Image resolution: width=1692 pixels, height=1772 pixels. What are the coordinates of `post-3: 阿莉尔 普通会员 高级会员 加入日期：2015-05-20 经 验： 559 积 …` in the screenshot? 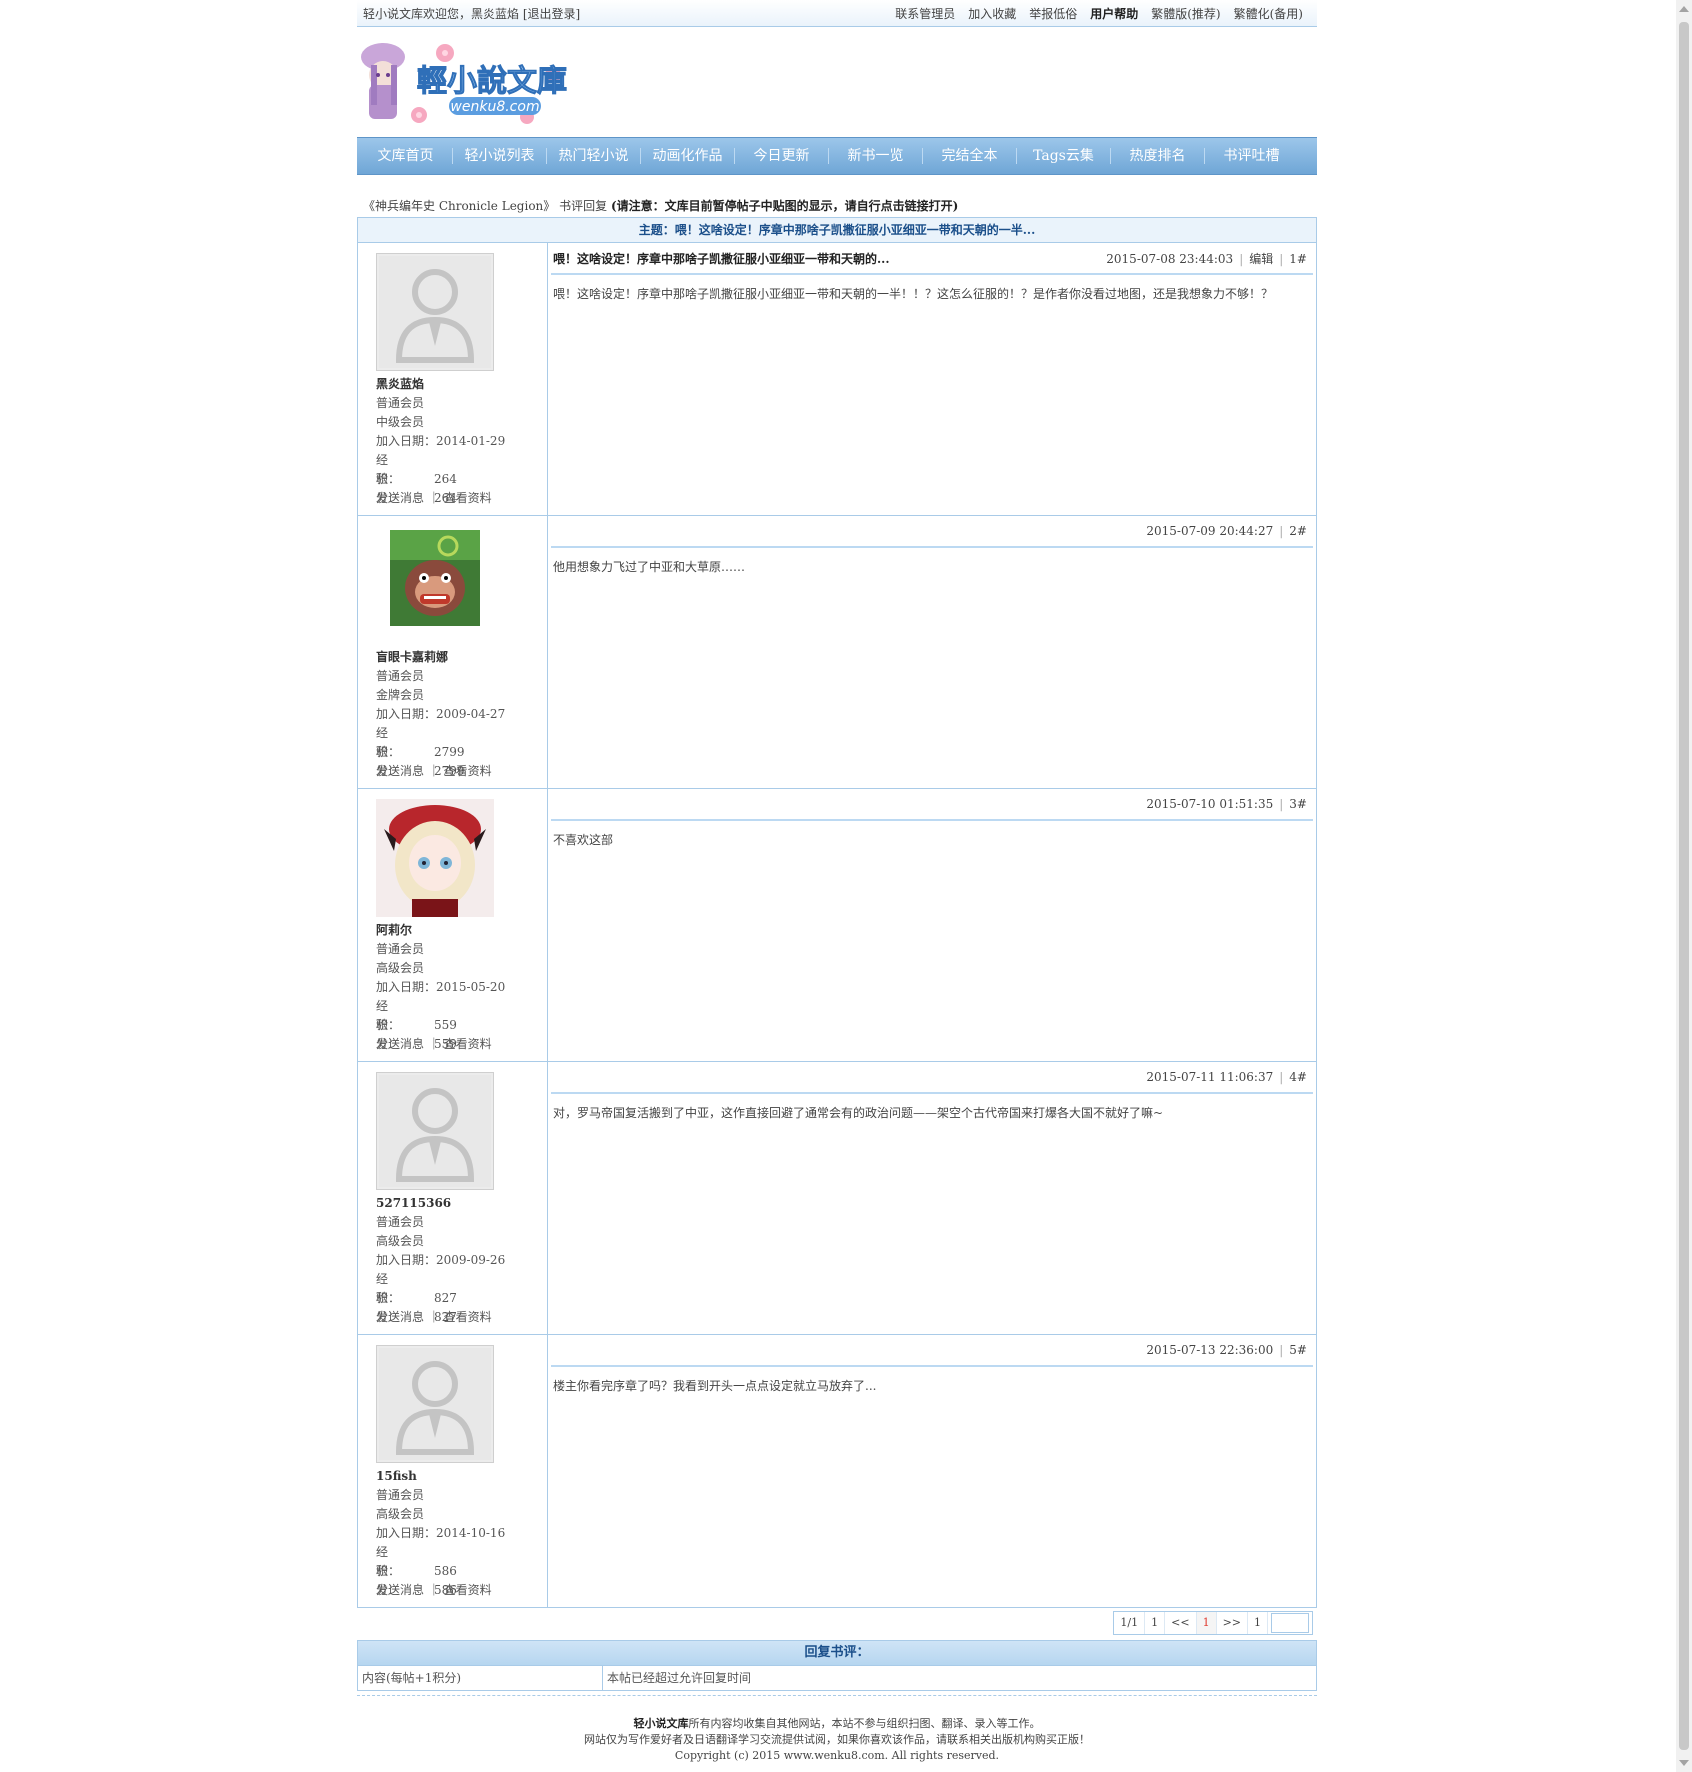 It's located at (837, 925).